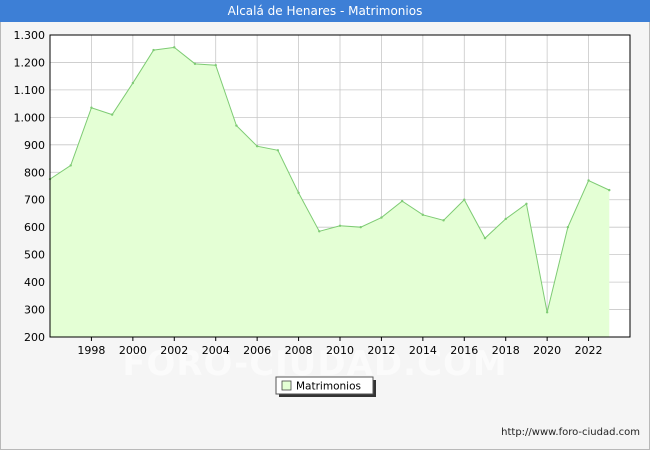  Describe the element at coordinates (257, 350) in the screenshot. I see `x-tick-label: 2006` at that location.